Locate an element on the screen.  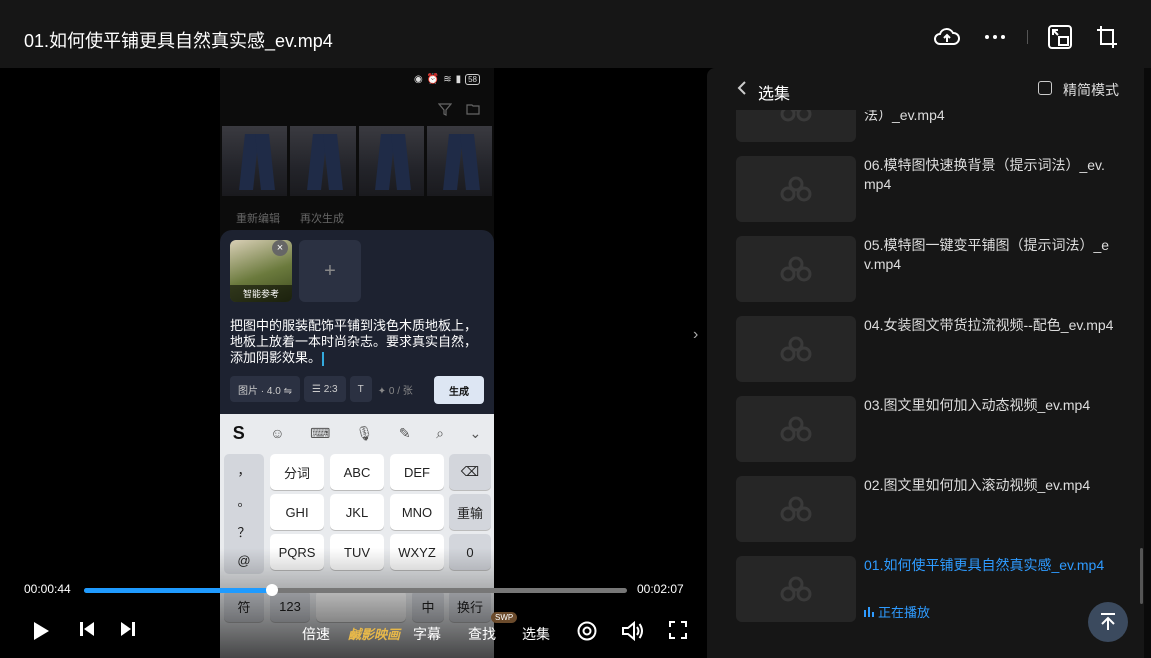
more-icon is located at coordinates (995, 37).